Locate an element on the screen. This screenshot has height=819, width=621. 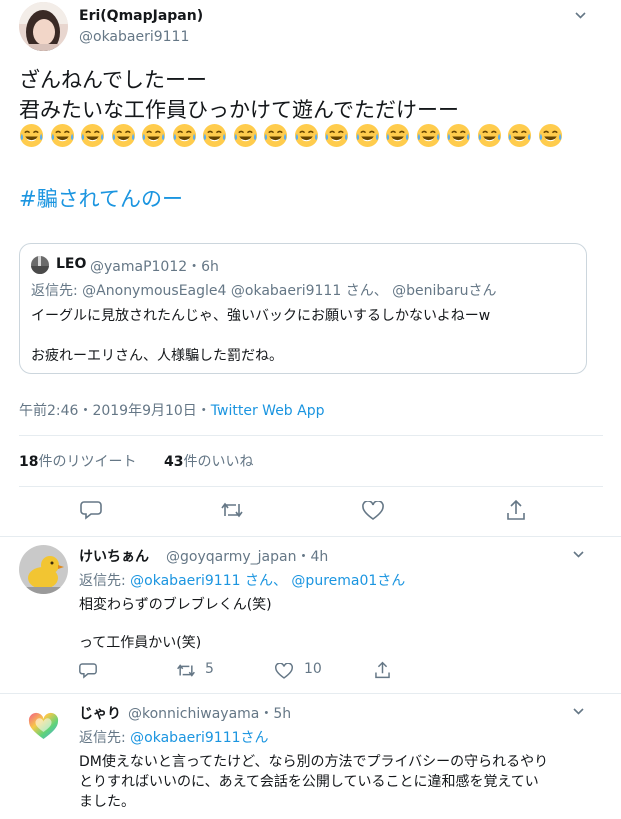
source-link: Twitter Web App is located at coordinates (268, 411).